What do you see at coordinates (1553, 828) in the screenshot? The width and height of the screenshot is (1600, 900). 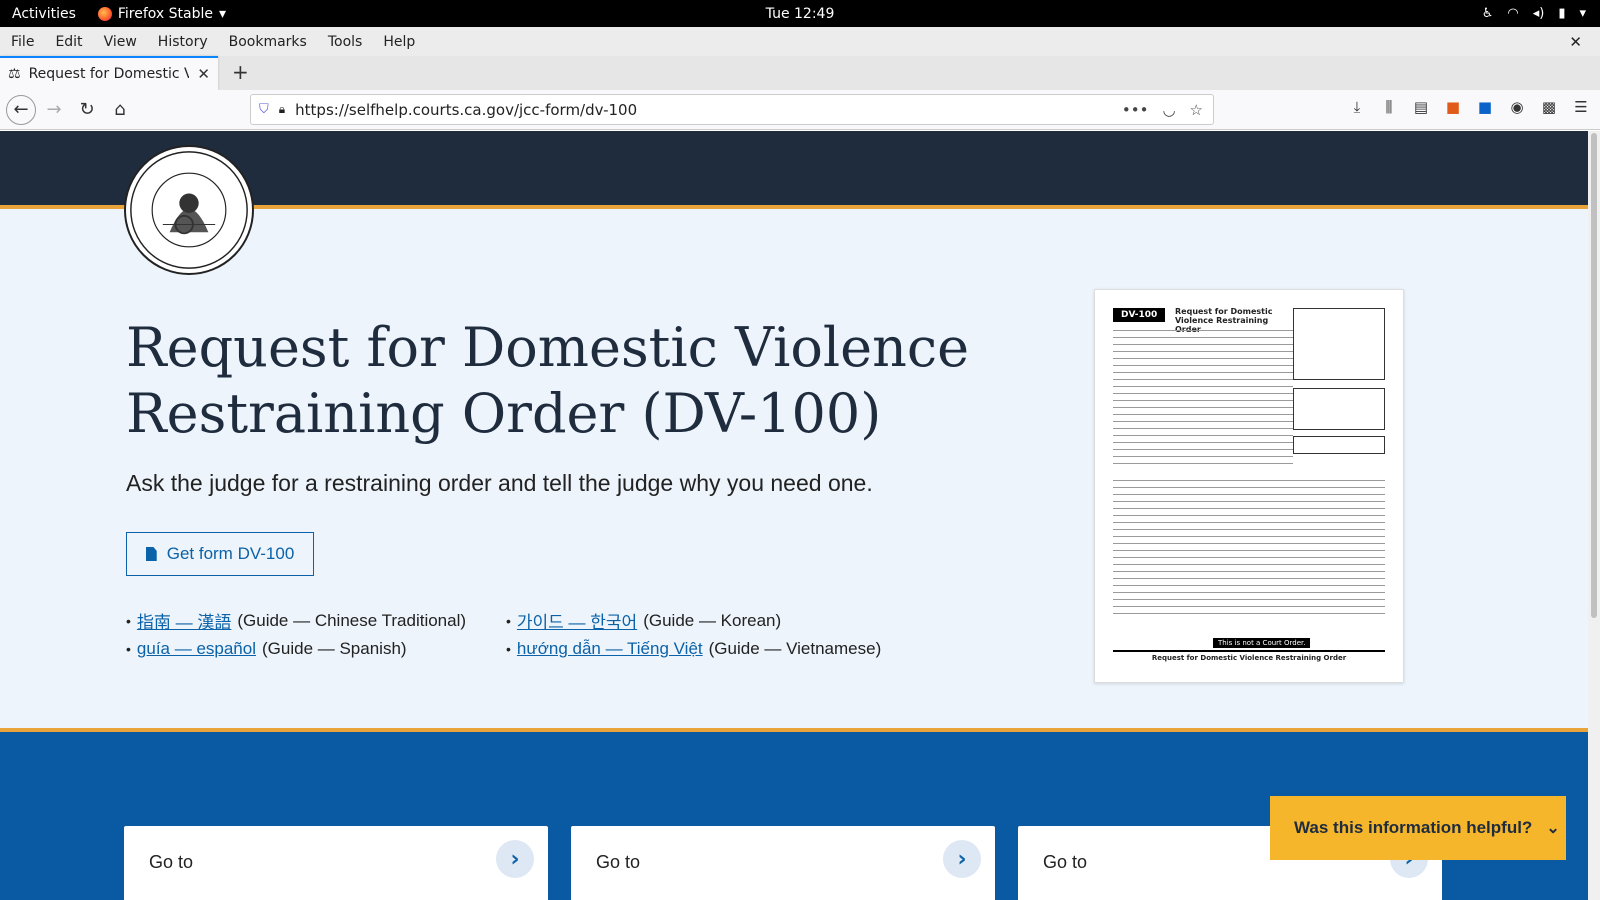 I see `chevron-down-icon: ⌄` at bounding box center [1553, 828].